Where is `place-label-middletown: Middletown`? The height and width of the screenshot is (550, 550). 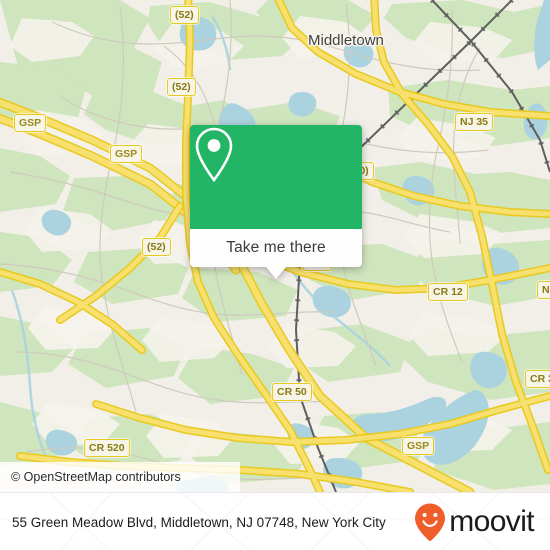 place-label-middletown: Middletown is located at coordinates (346, 40).